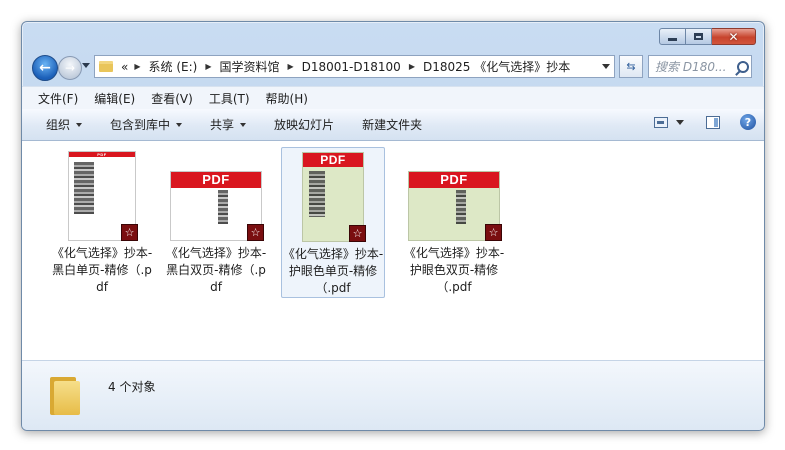 Image resolution: width=785 pixels, height=450 pixels. I want to click on file-item: PDF ☆ 《化气选择》抄本-黑白单页-精修（.pdf, so click(102, 223).